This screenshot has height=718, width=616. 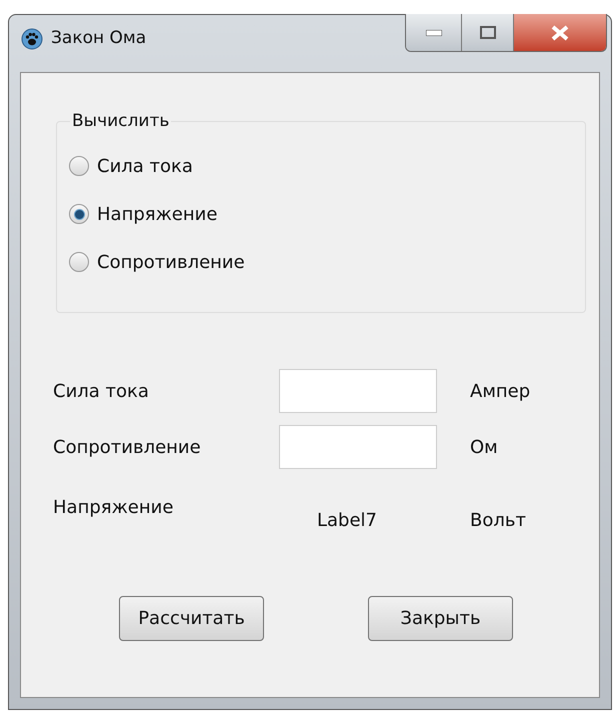 What do you see at coordinates (98, 38) in the screenshot?
I see `window-title: Закон Ома` at bounding box center [98, 38].